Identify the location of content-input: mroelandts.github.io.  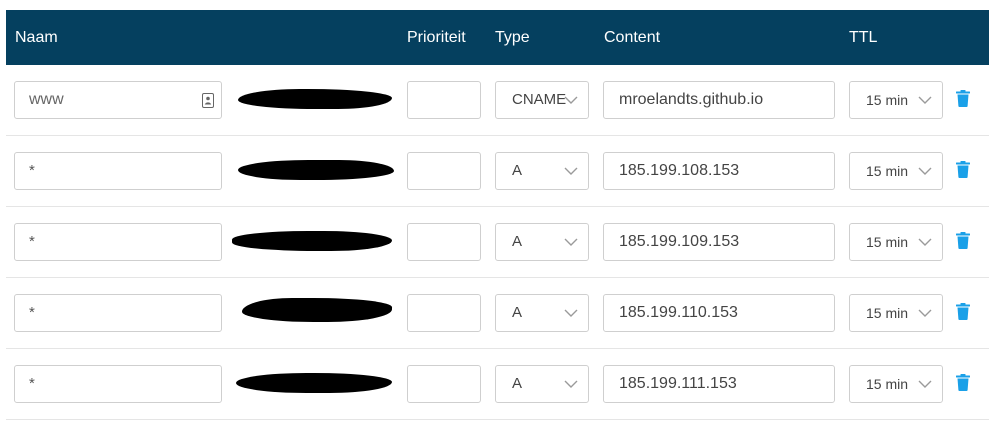
(719, 100).